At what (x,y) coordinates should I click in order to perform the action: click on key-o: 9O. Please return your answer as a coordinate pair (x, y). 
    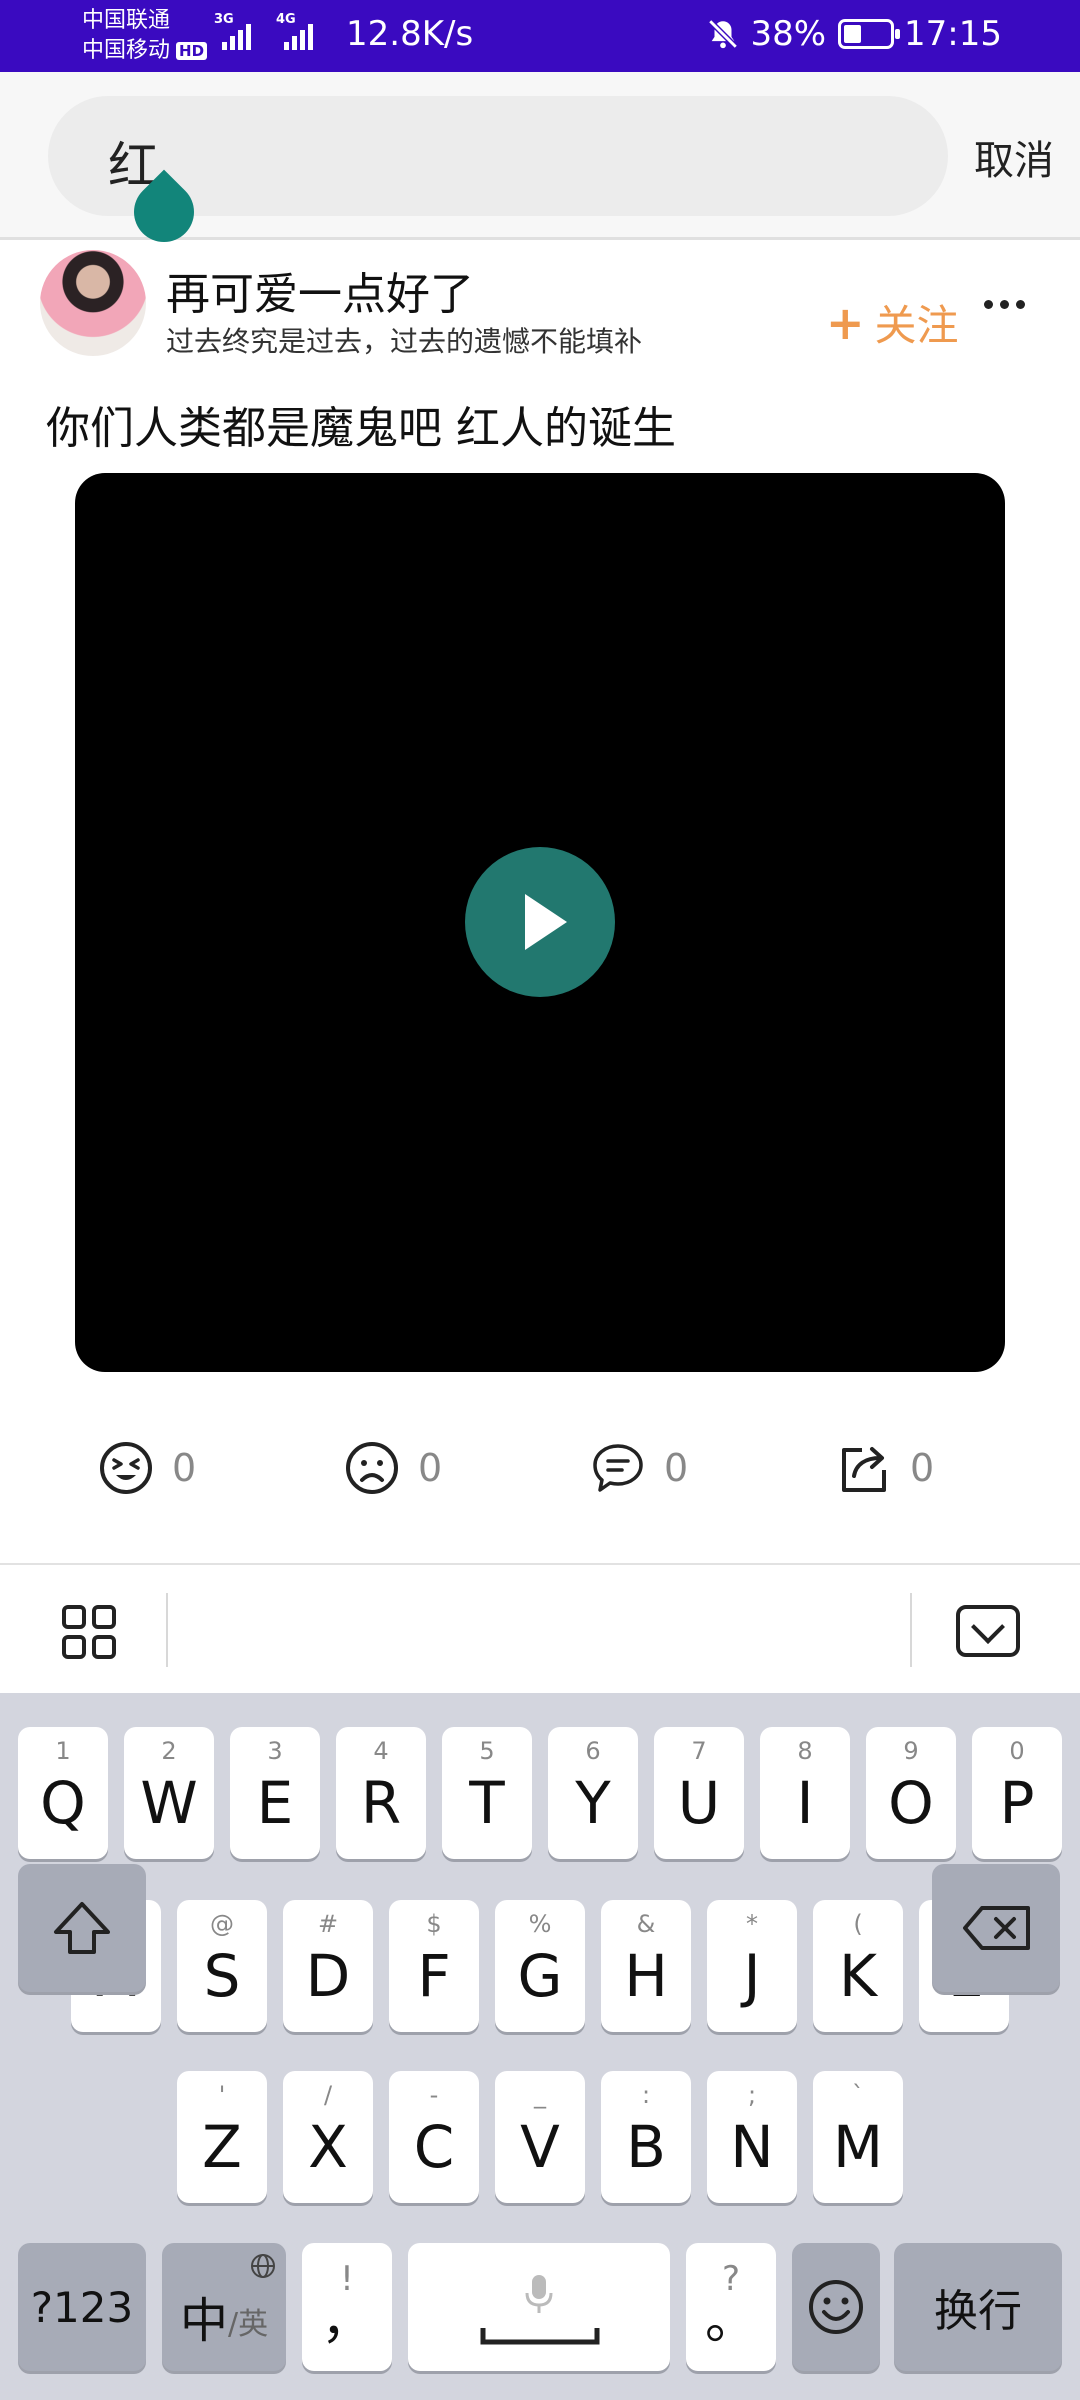
    Looking at the image, I should click on (911, 1793).